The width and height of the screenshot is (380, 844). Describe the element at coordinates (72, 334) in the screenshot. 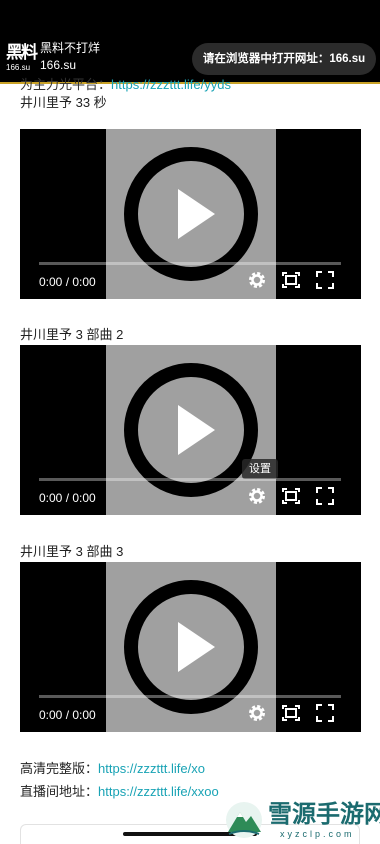

I see `video-title-2: 井川里予 3 部曲 2` at that location.